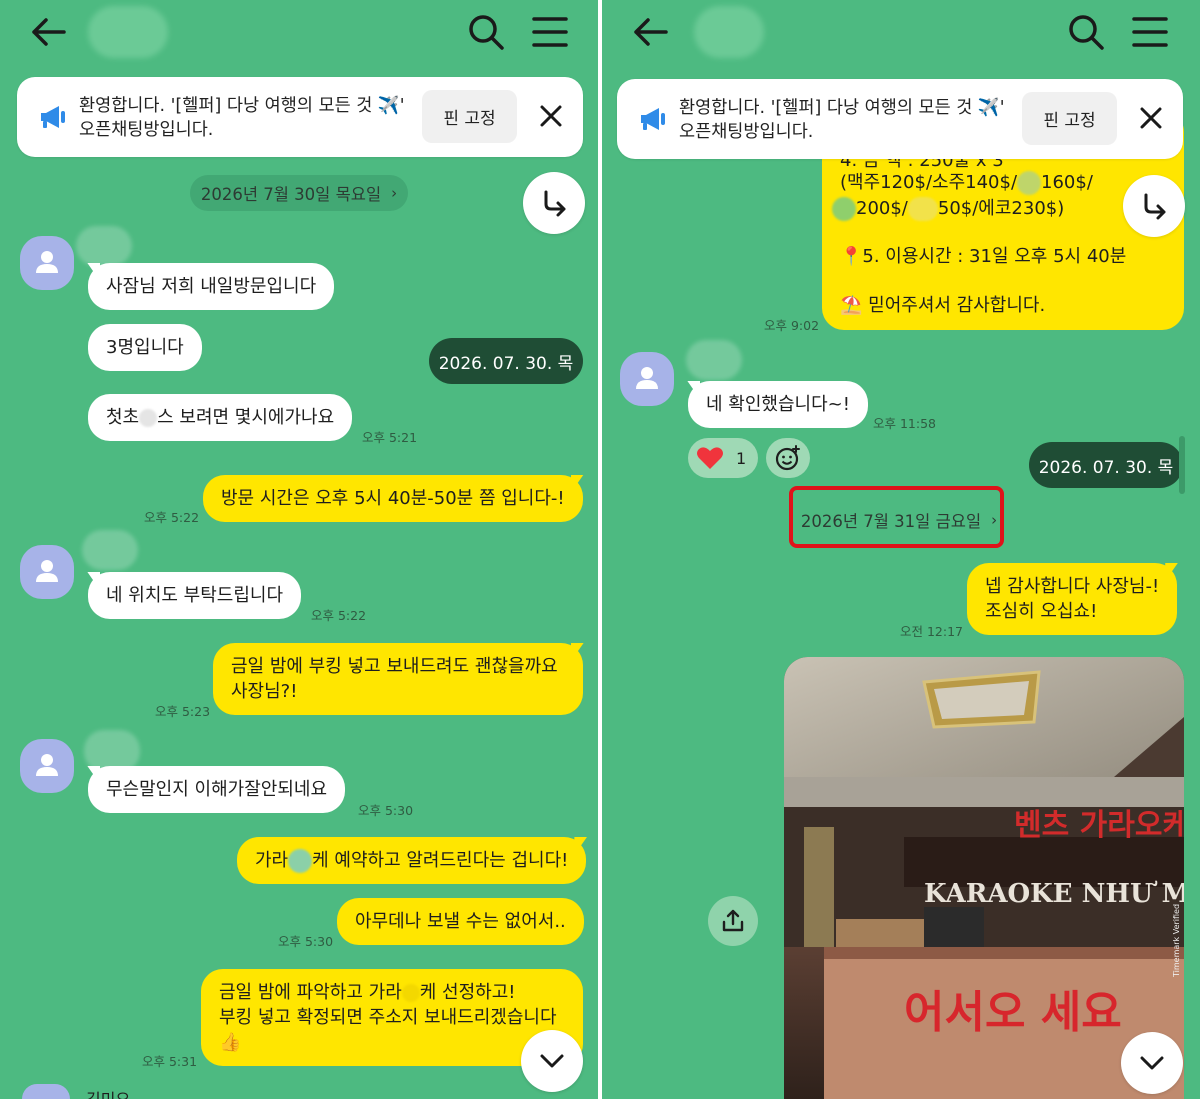 The image size is (1200, 1099). Describe the element at coordinates (467, 992) in the screenshot. I see `message-text: 케 선정하고!` at that location.